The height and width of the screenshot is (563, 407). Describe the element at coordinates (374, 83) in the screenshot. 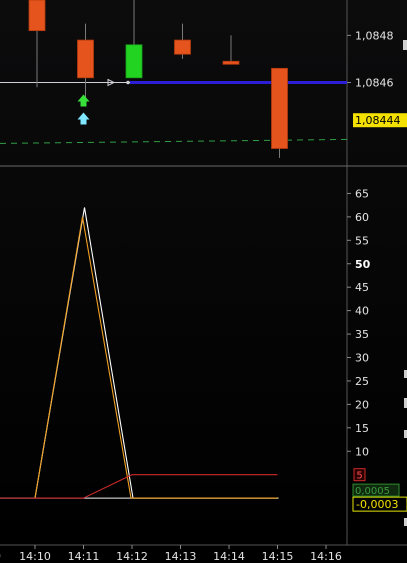

I see `price-tick-label: 1,0846` at that location.